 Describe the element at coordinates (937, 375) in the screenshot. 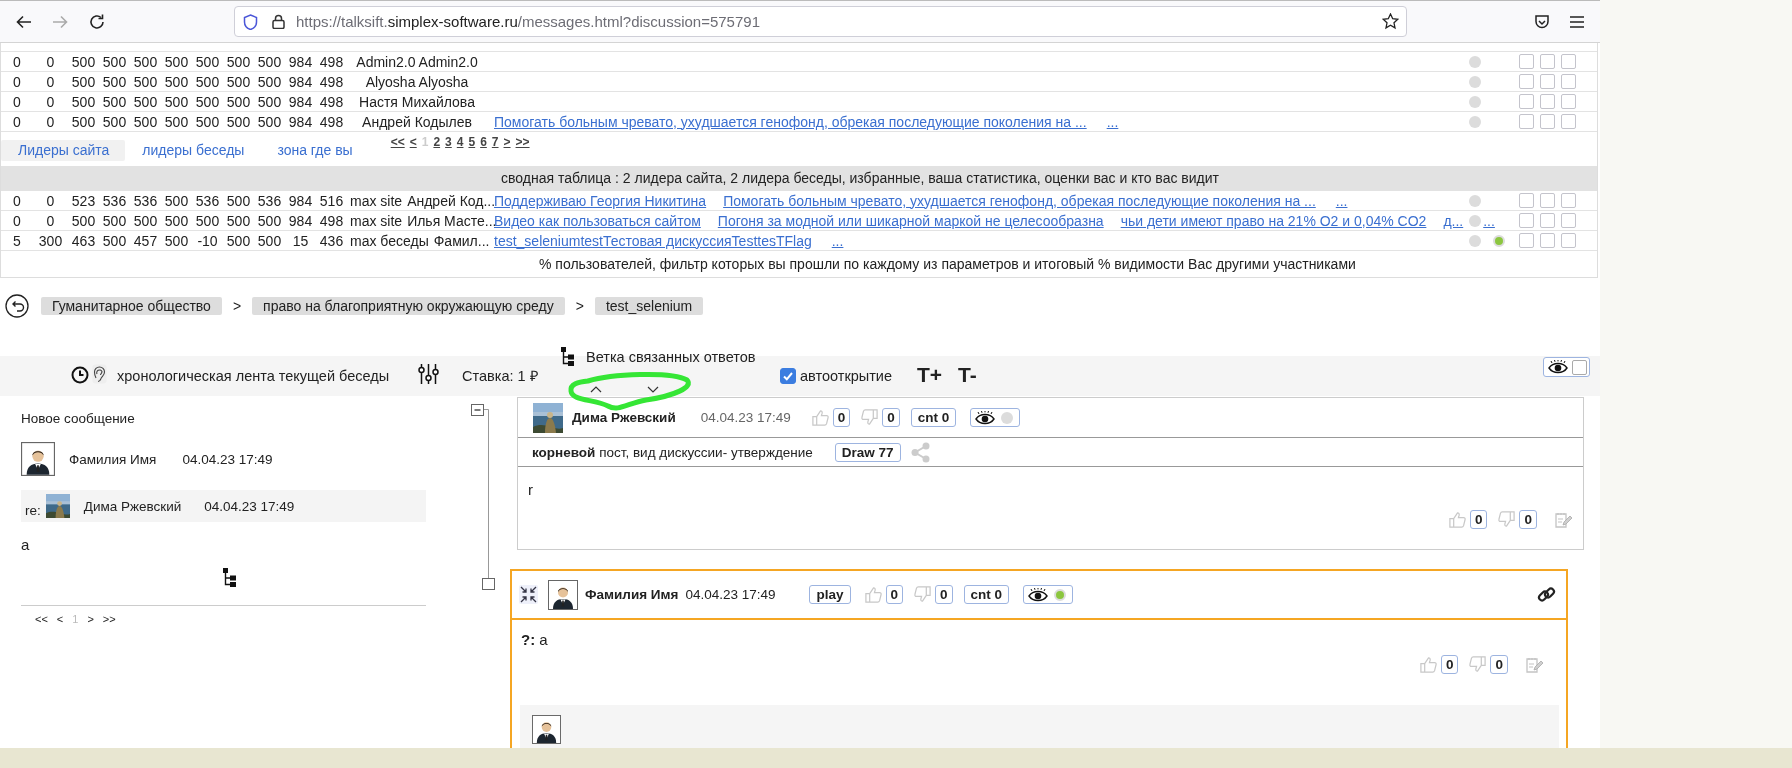

I see `font-increase-button: T+` at that location.